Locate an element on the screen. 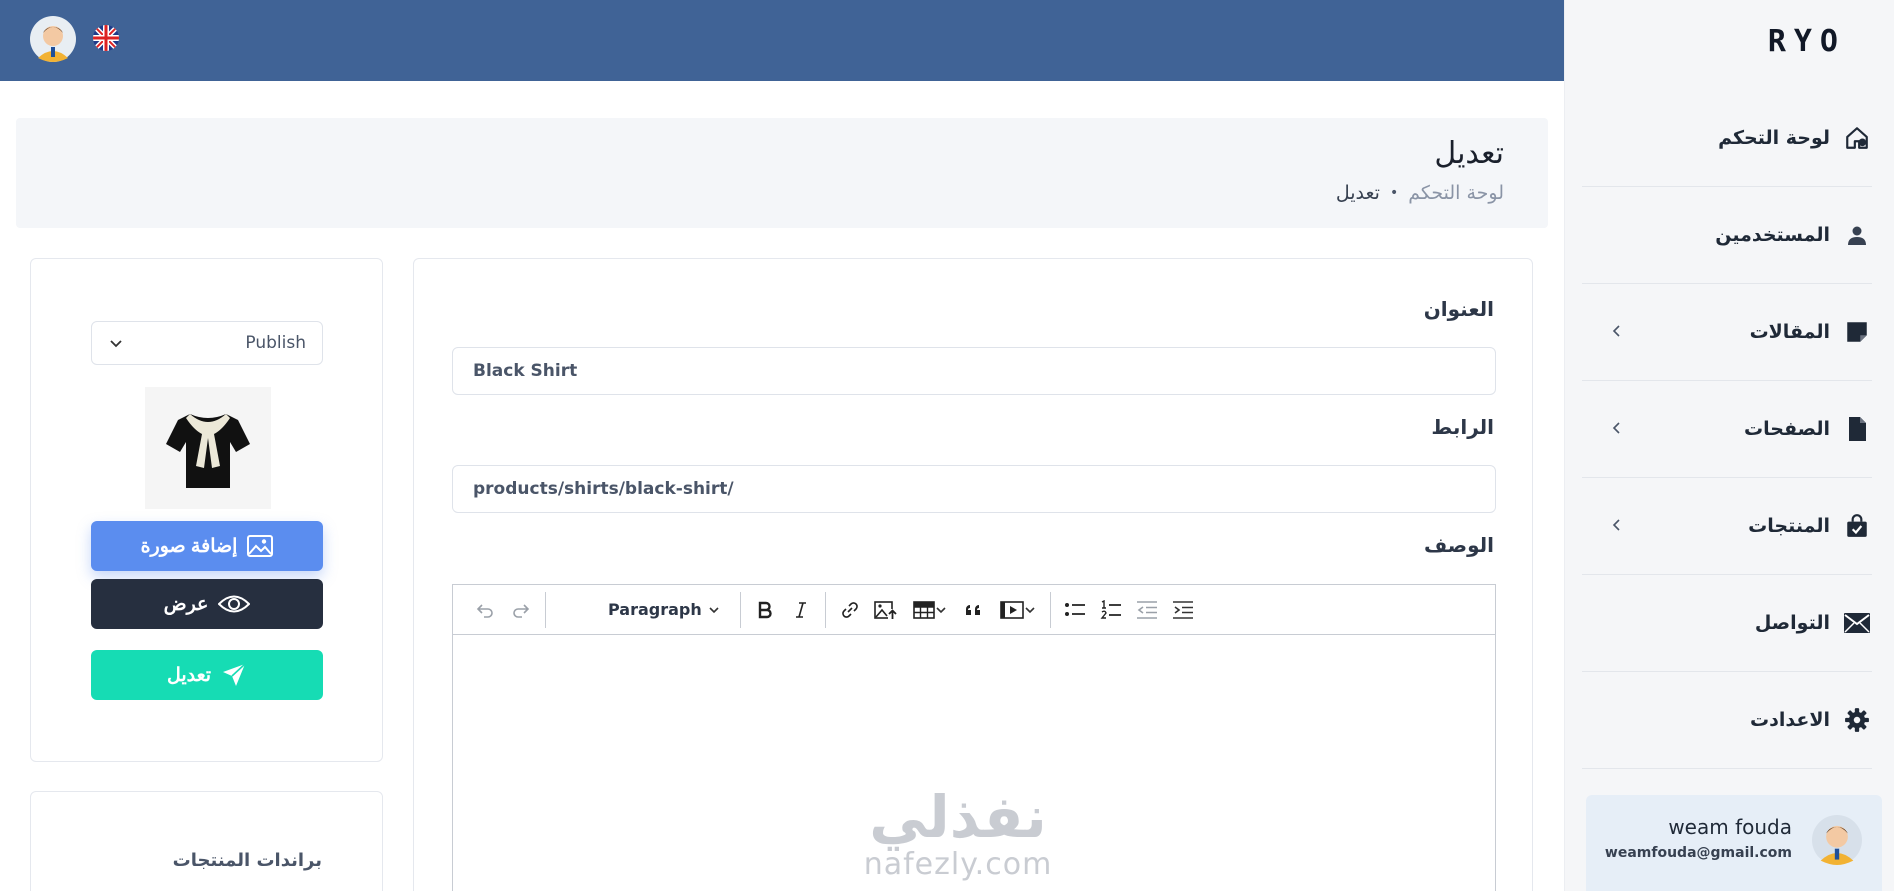 The height and width of the screenshot is (891, 1894). shopping-bag-icon is located at coordinates (1857, 526).